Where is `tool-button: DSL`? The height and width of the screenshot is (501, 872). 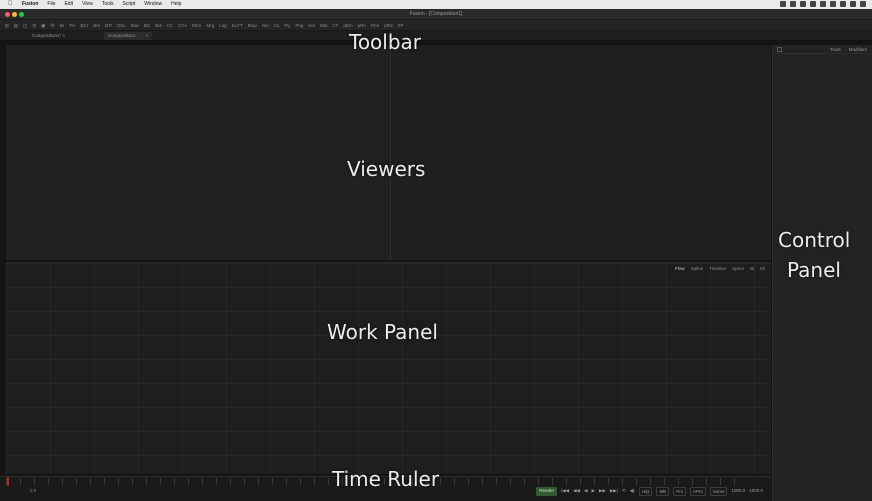
tool-button: DSL is located at coordinates (121, 25).